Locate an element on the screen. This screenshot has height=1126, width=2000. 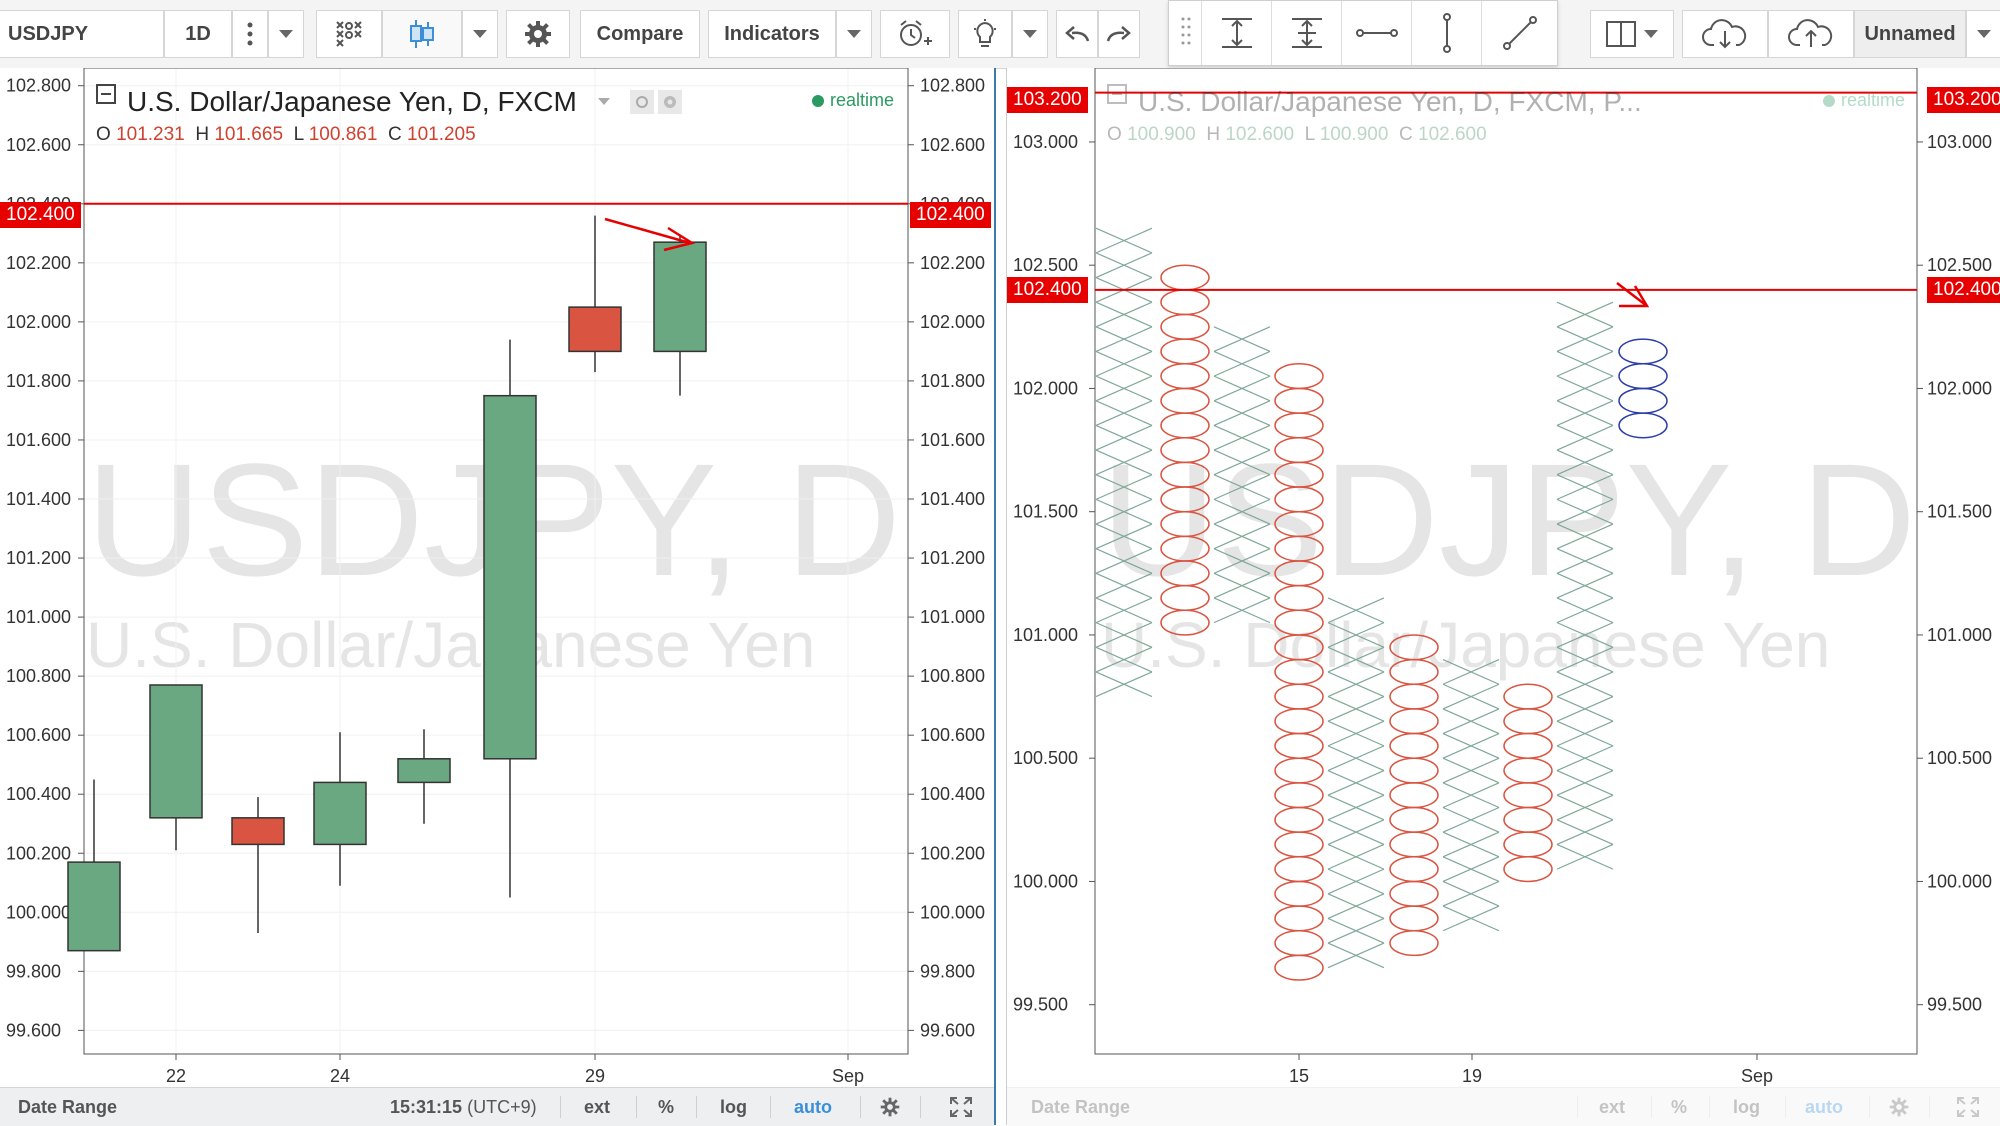
low-value: 100.861 is located at coordinates (343, 134).